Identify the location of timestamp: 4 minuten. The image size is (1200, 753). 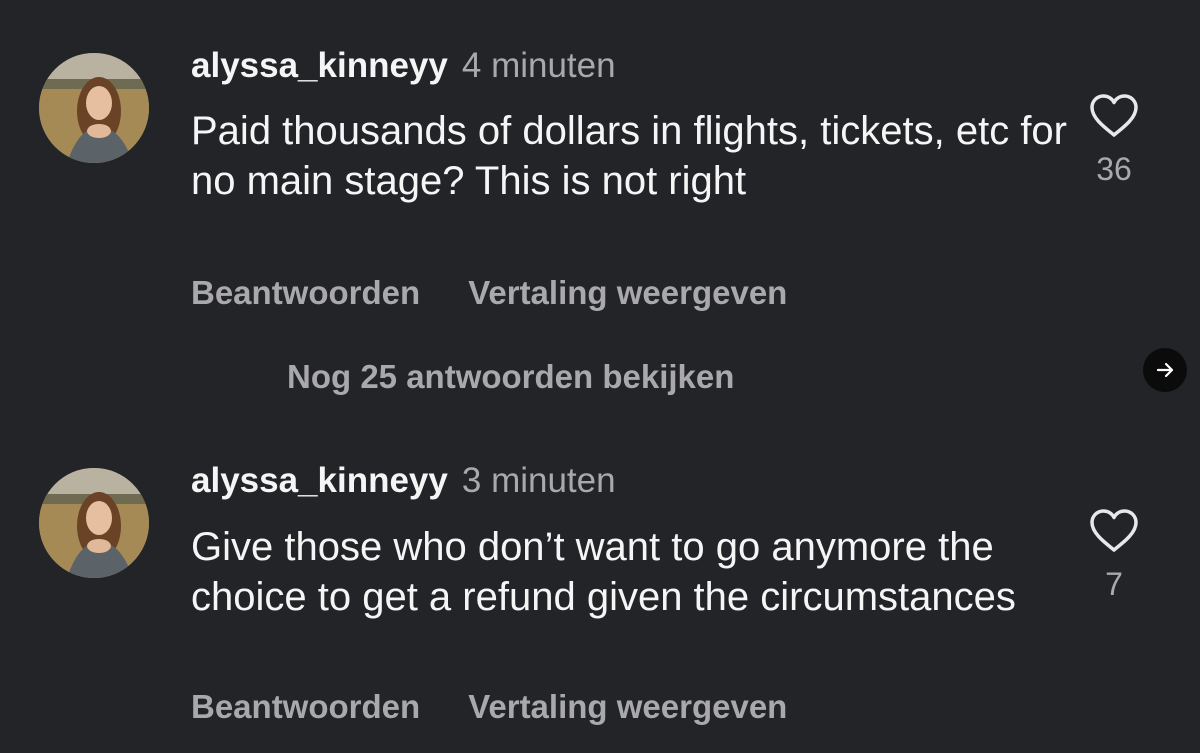
(538, 65).